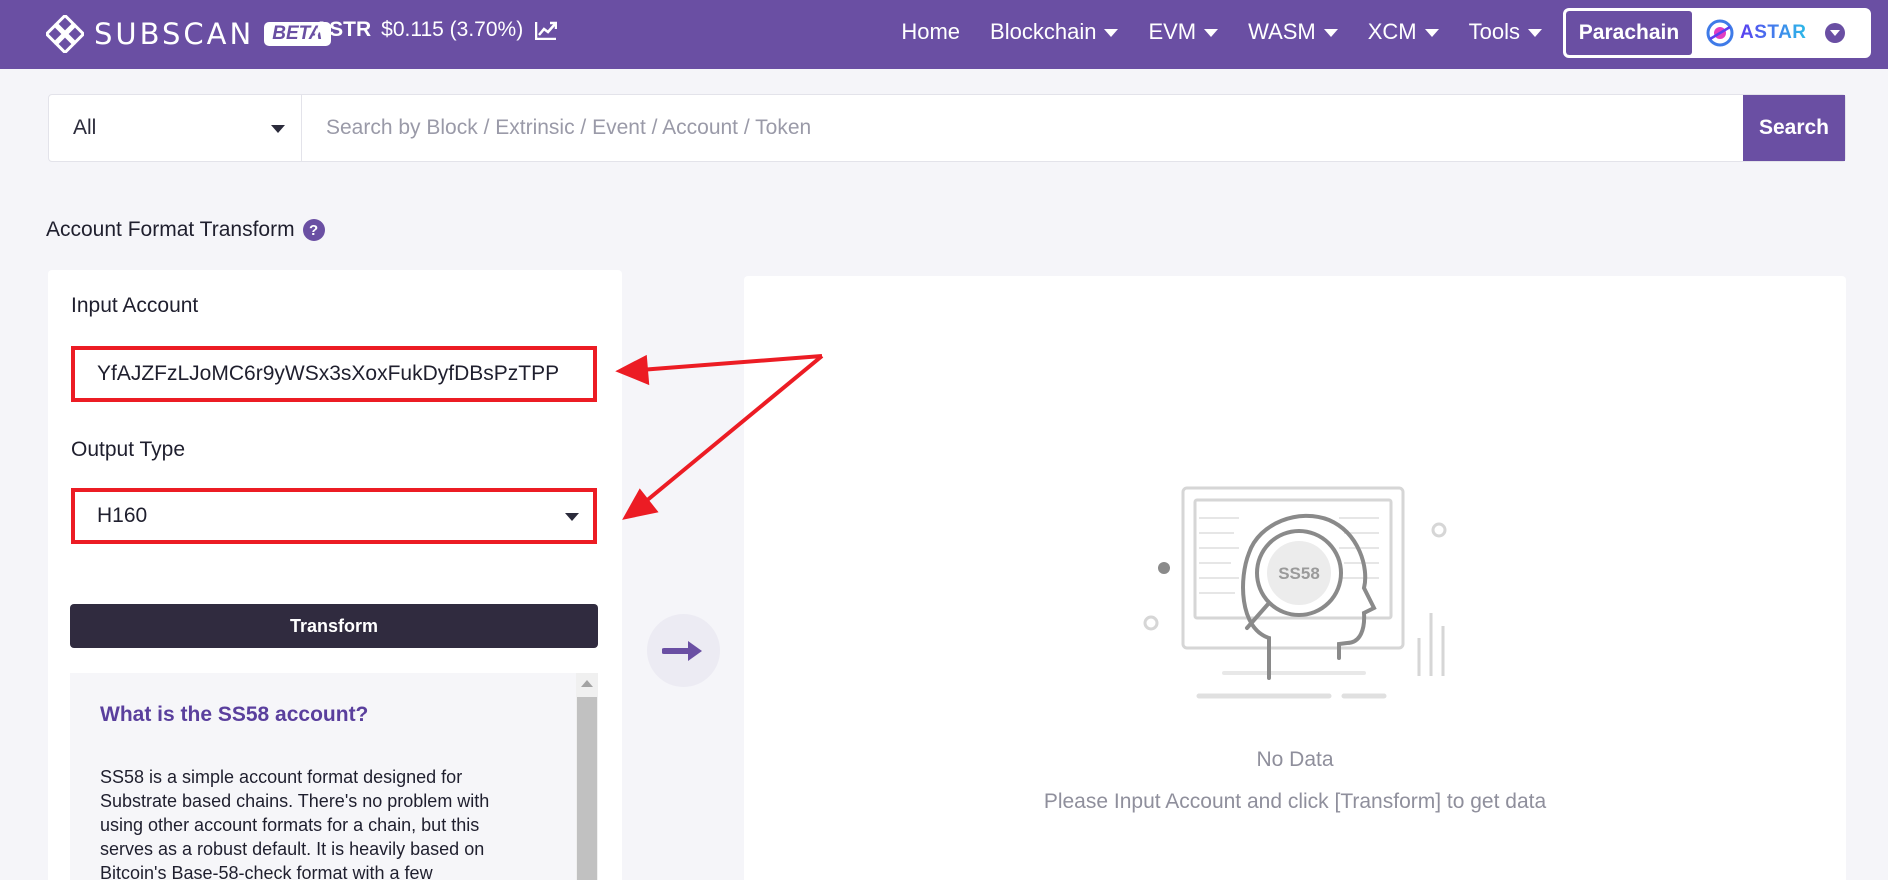 This screenshot has width=1888, height=880. Describe the element at coordinates (1295, 592) in the screenshot. I see `search-illustration-icon: SS58` at that location.